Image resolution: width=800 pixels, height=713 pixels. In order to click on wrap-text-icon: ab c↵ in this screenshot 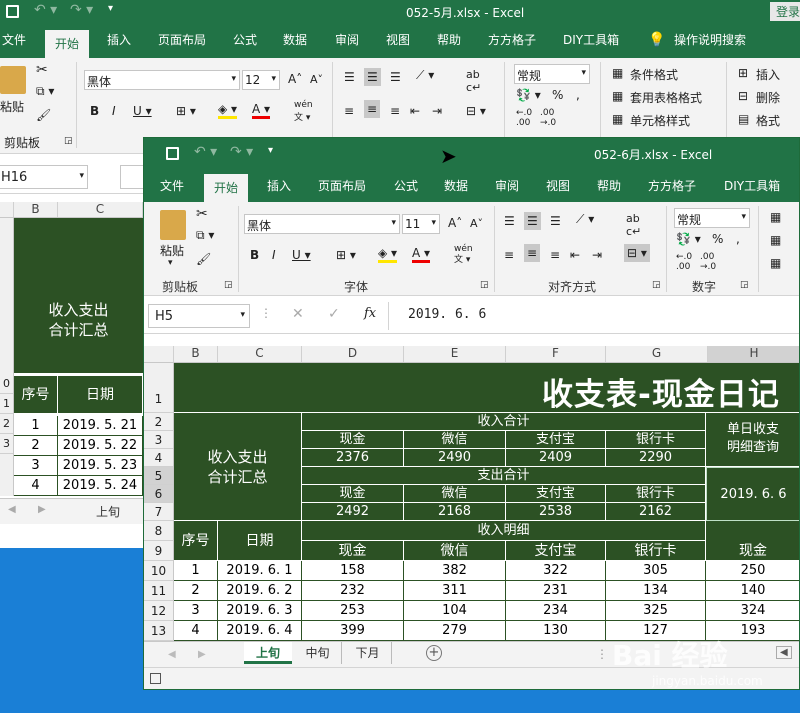, I will do `click(473, 81)`.